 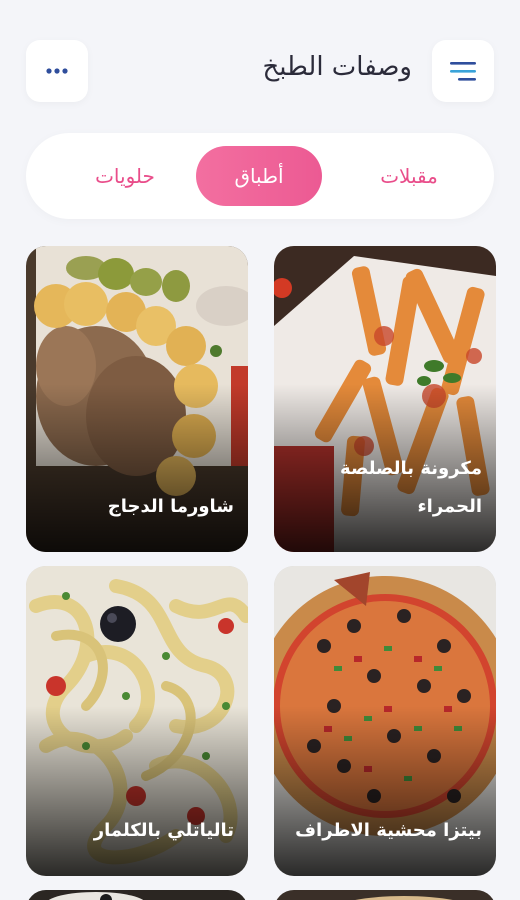 I want to click on recipe-card-tagliatelle: تالياتلي بالكلمار, so click(x=137, y=721).